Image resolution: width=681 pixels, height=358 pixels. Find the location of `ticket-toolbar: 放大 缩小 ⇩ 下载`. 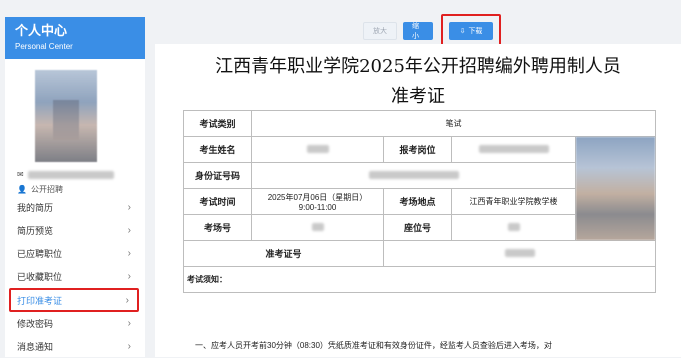

ticket-toolbar: 放大 缩小 ⇩ 下载 is located at coordinates (432, 31).